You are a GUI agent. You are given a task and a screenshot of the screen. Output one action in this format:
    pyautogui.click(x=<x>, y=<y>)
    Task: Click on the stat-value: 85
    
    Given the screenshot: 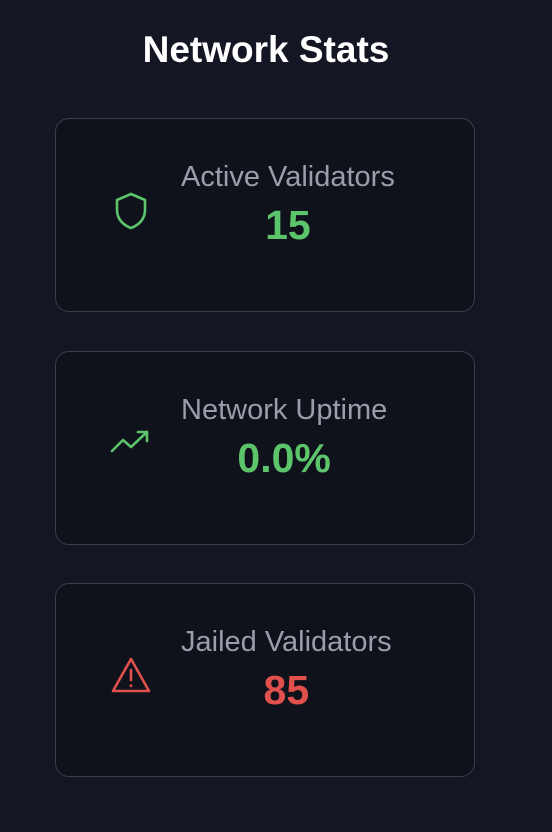 What is the action you would take?
    pyautogui.click(x=286, y=690)
    